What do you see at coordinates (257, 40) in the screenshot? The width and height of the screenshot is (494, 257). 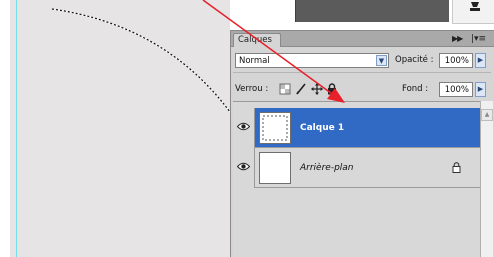 I see `tab-calques: Calques` at bounding box center [257, 40].